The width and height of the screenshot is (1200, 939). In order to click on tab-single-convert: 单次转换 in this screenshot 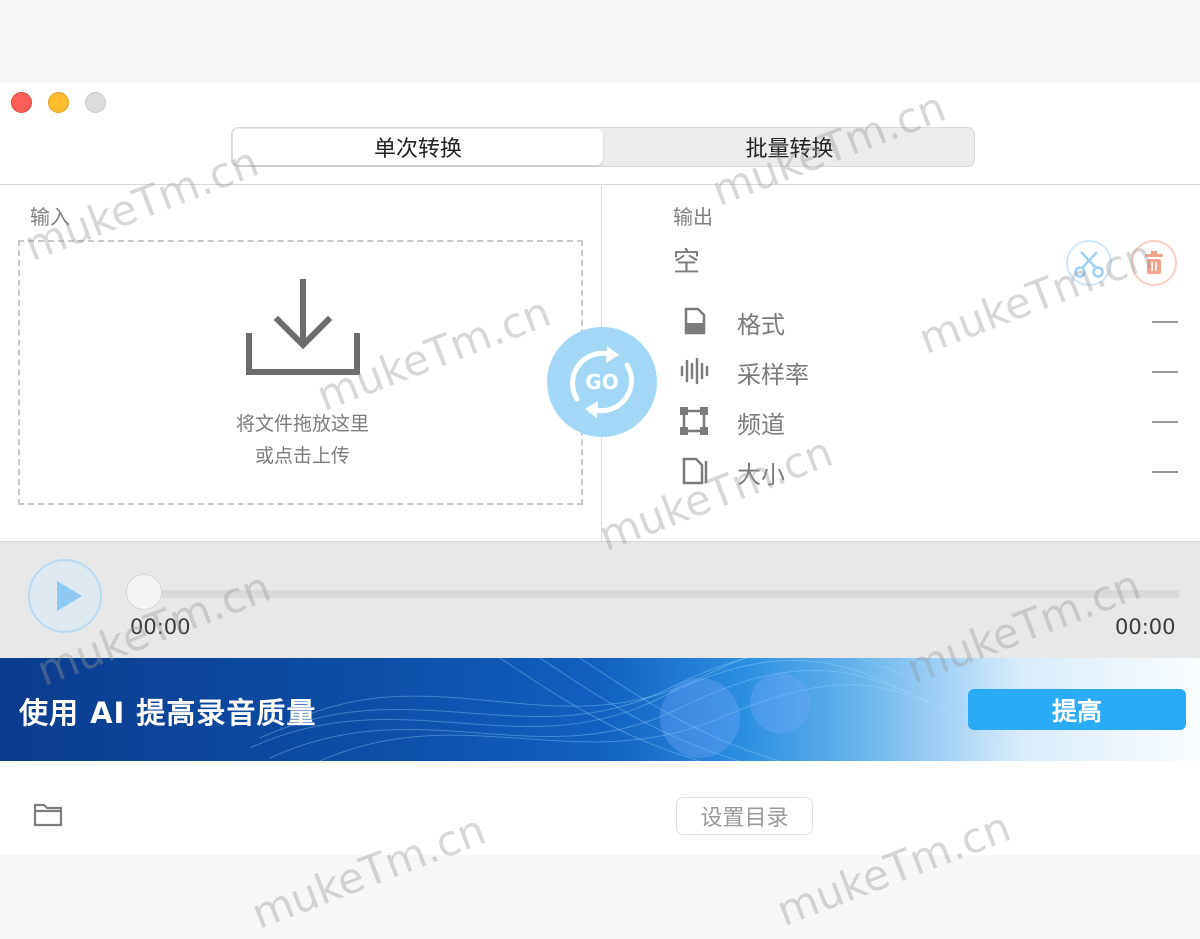, I will do `click(418, 147)`.